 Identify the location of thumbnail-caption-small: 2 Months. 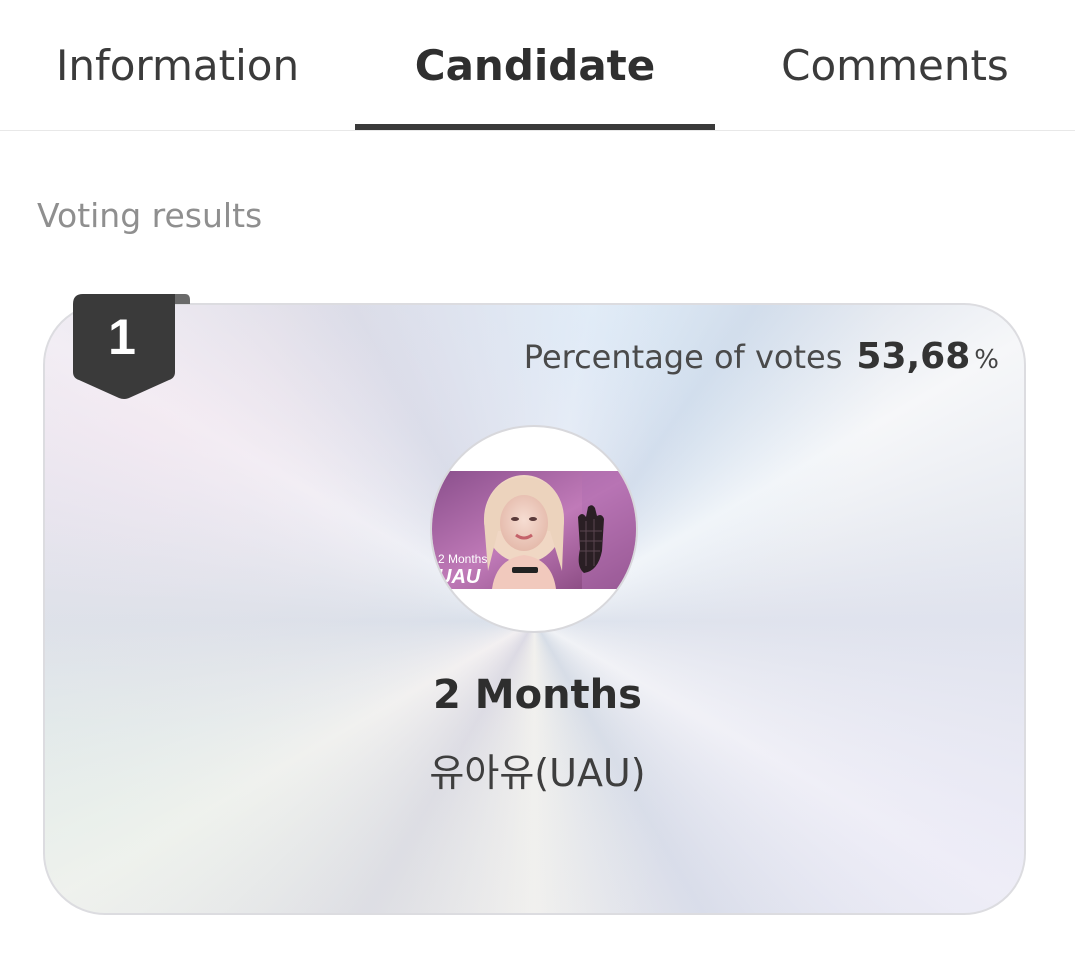
(462, 559).